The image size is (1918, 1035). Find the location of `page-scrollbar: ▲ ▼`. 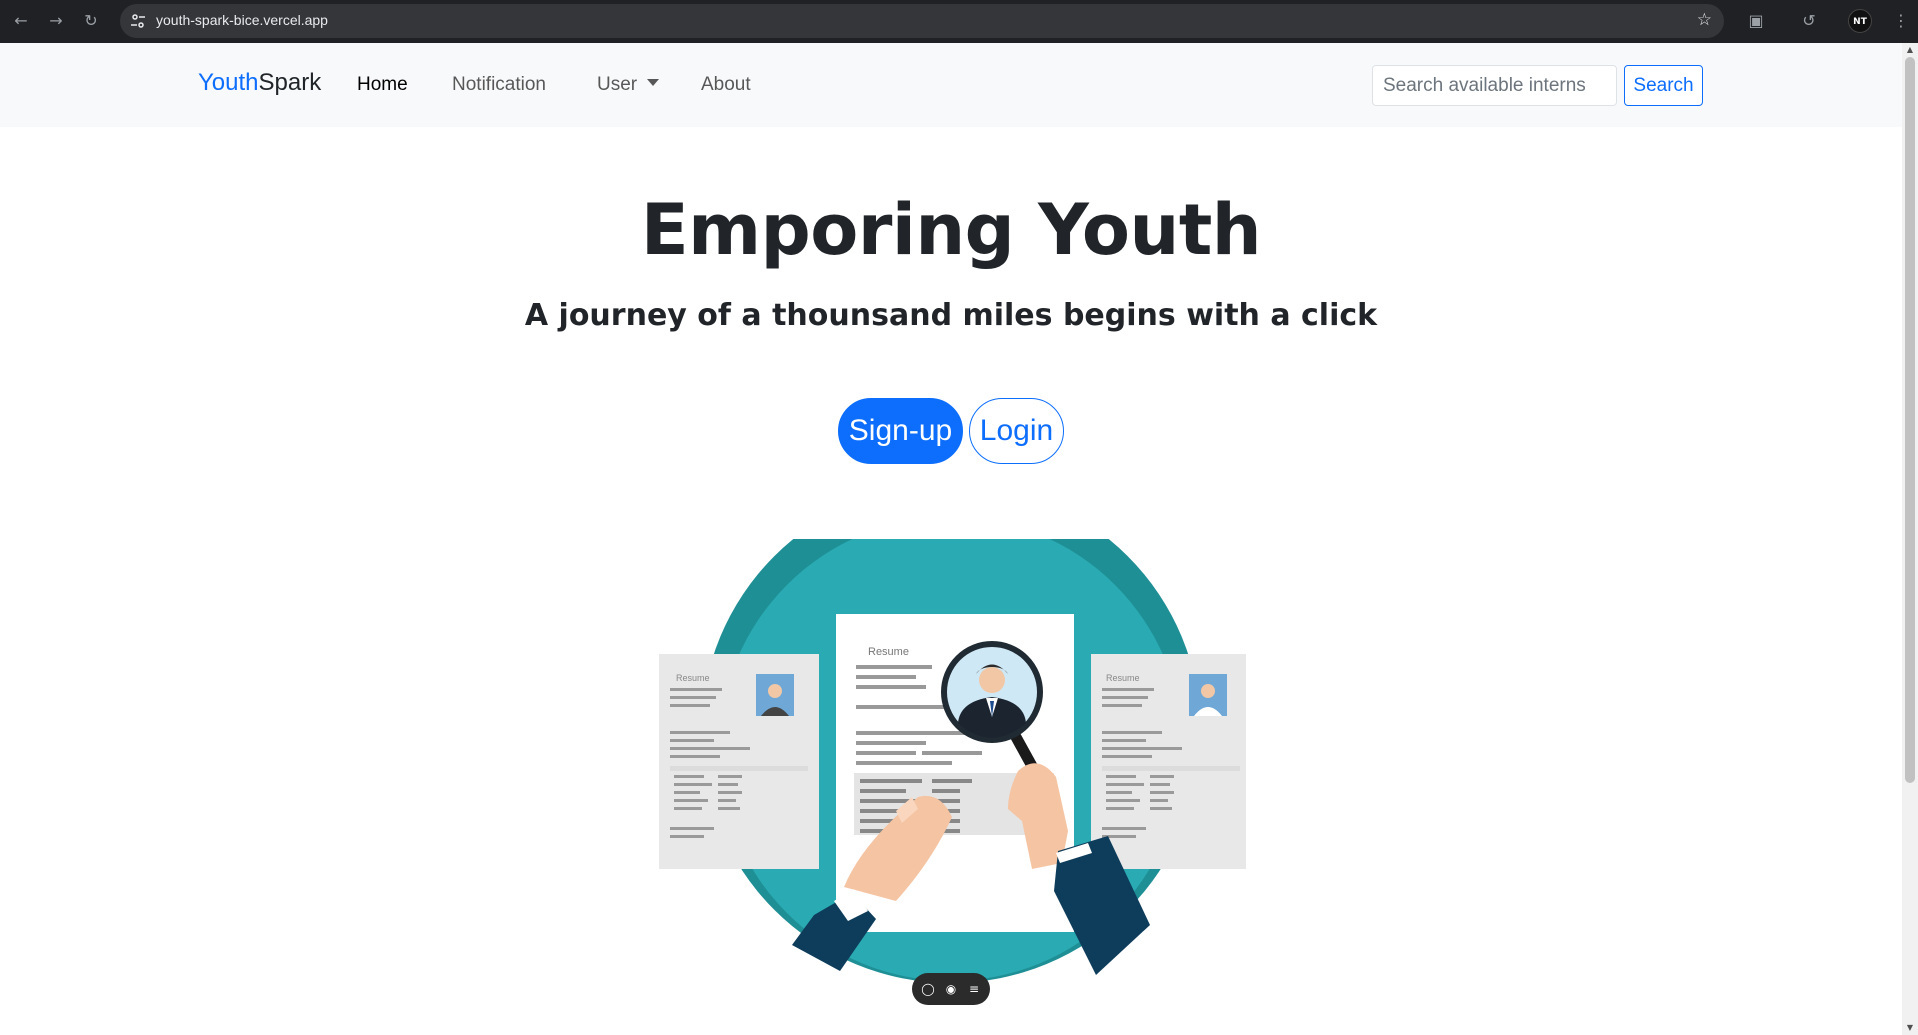

page-scrollbar: ▲ ▼ is located at coordinates (1910, 539).